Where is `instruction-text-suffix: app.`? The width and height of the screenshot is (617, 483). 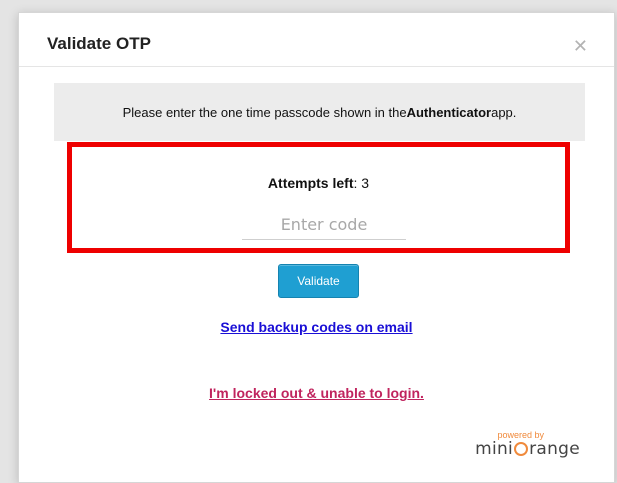 instruction-text-suffix: app. is located at coordinates (504, 112).